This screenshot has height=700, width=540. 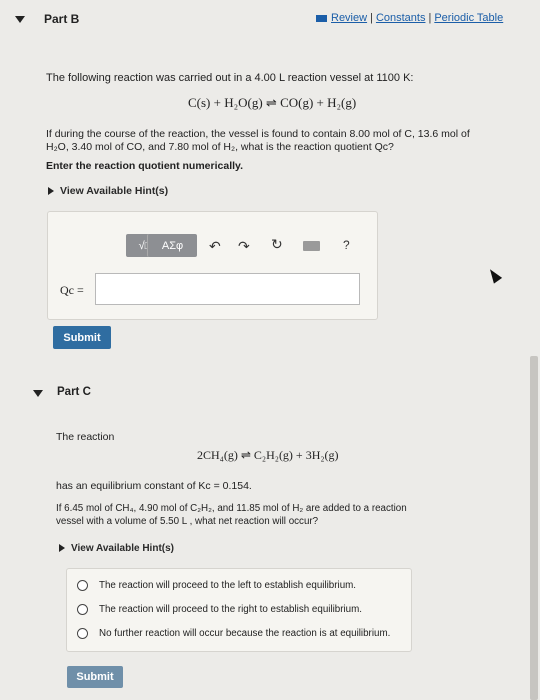 What do you see at coordinates (82, 585) in the screenshot?
I see `radio-left` at bounding box center [82, 585].